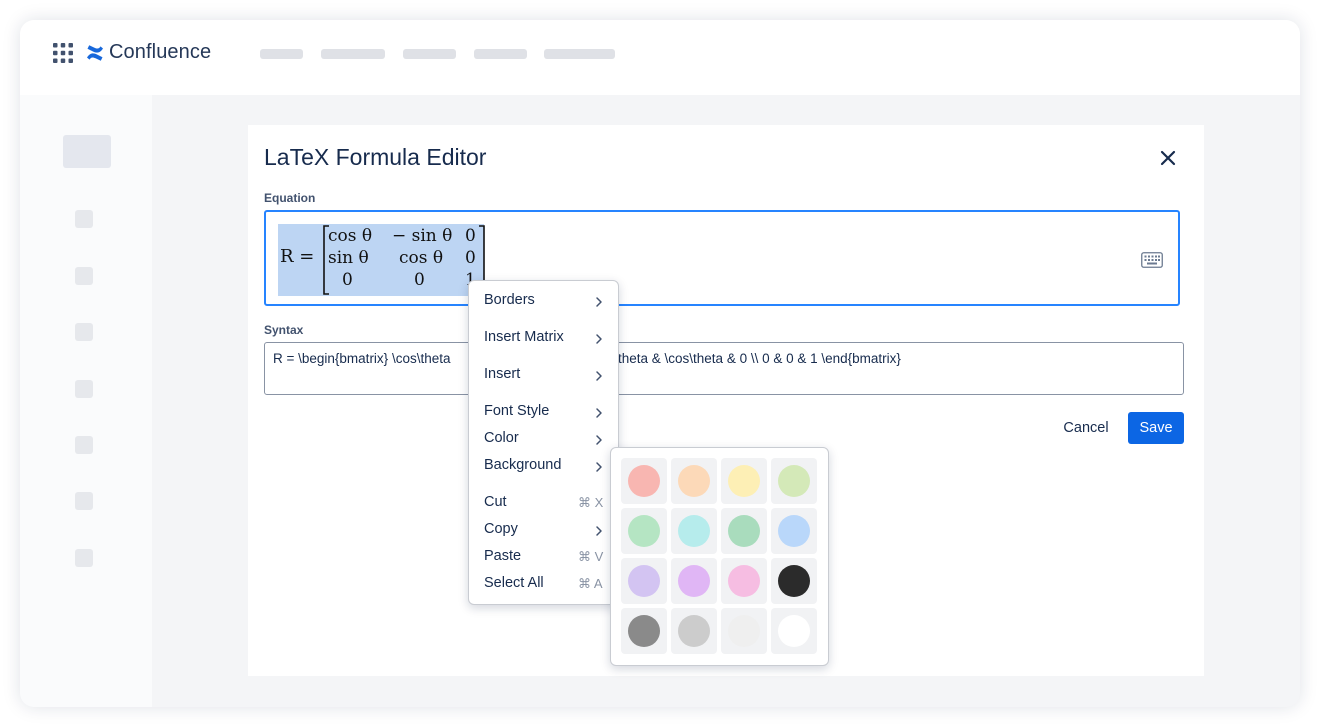 This screenshot has width=1320, height=727. I want to click on equation-editor: R = cos θ − sin θ 0 sin θ cos θ 0 0 0 1, so click(722, 258).